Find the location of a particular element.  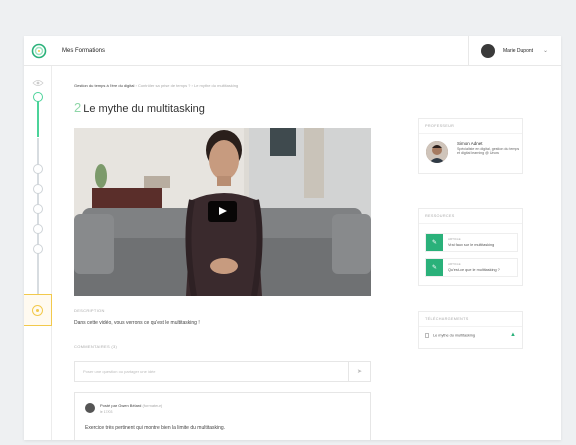

comment-role: (formateur) is located at coordinates (152, 405).